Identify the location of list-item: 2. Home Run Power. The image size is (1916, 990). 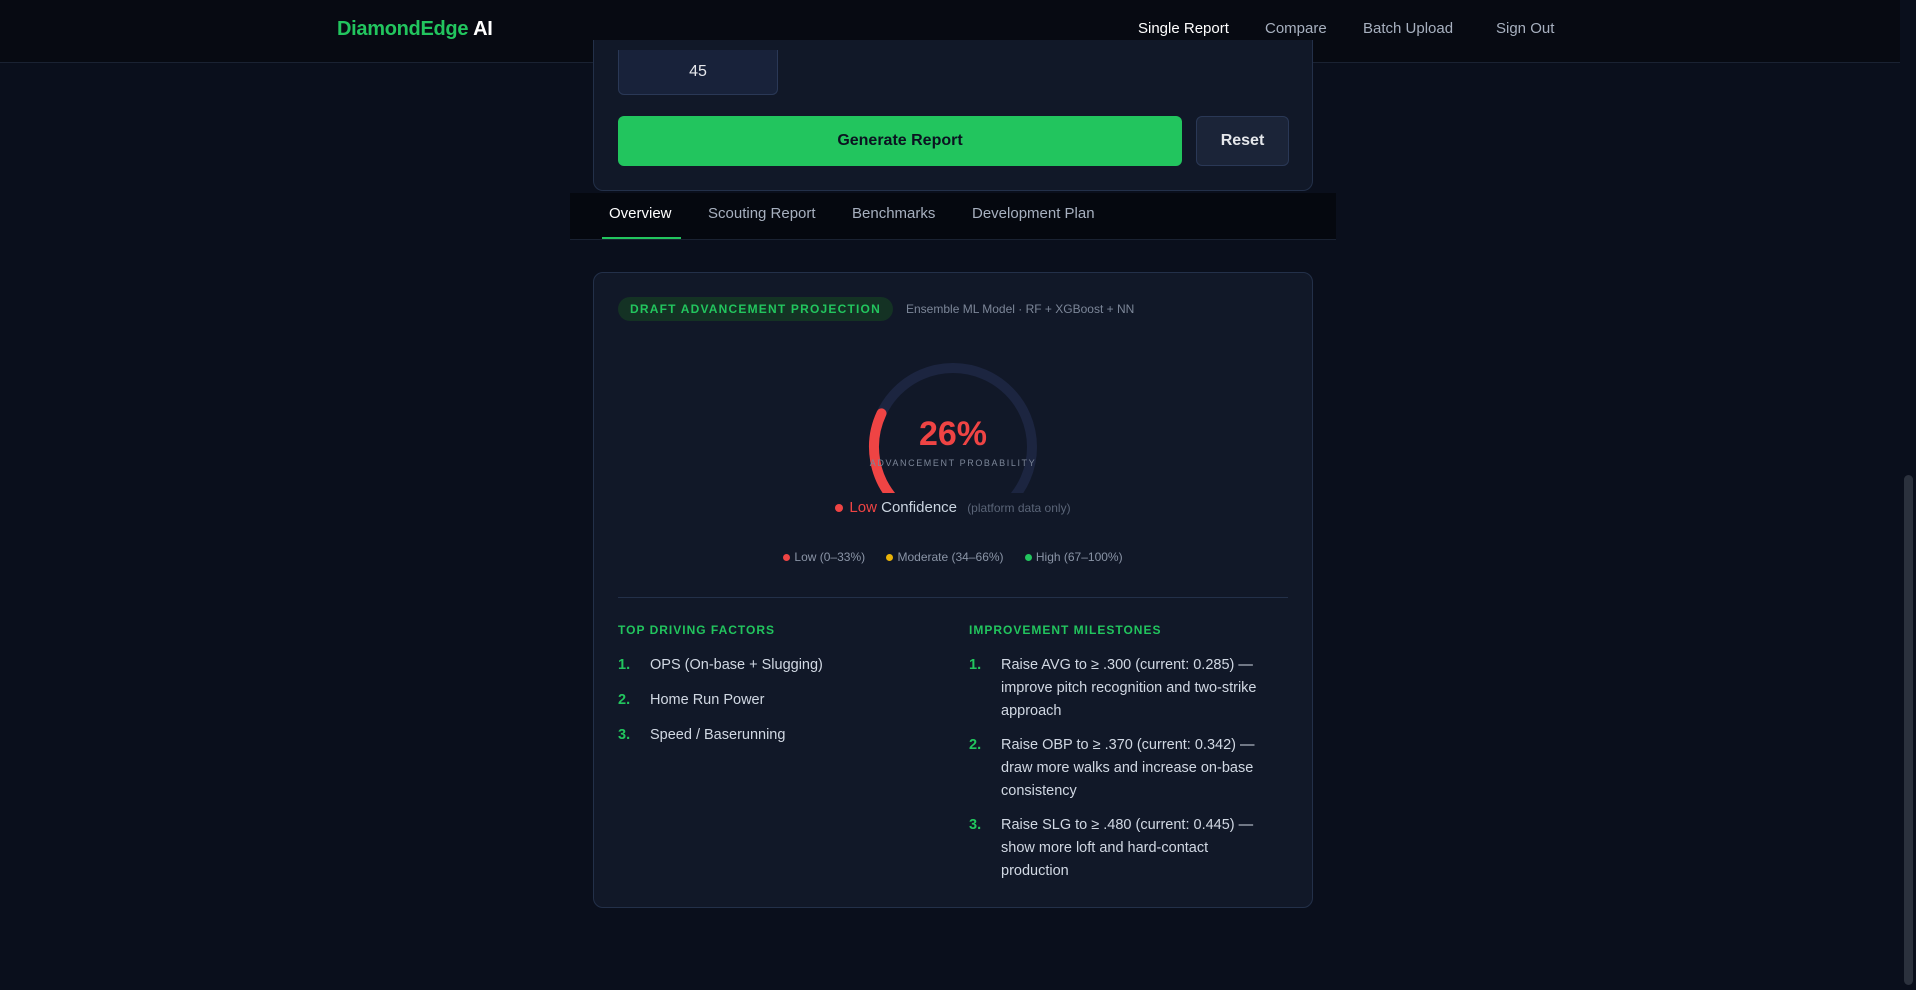
(778, 700).